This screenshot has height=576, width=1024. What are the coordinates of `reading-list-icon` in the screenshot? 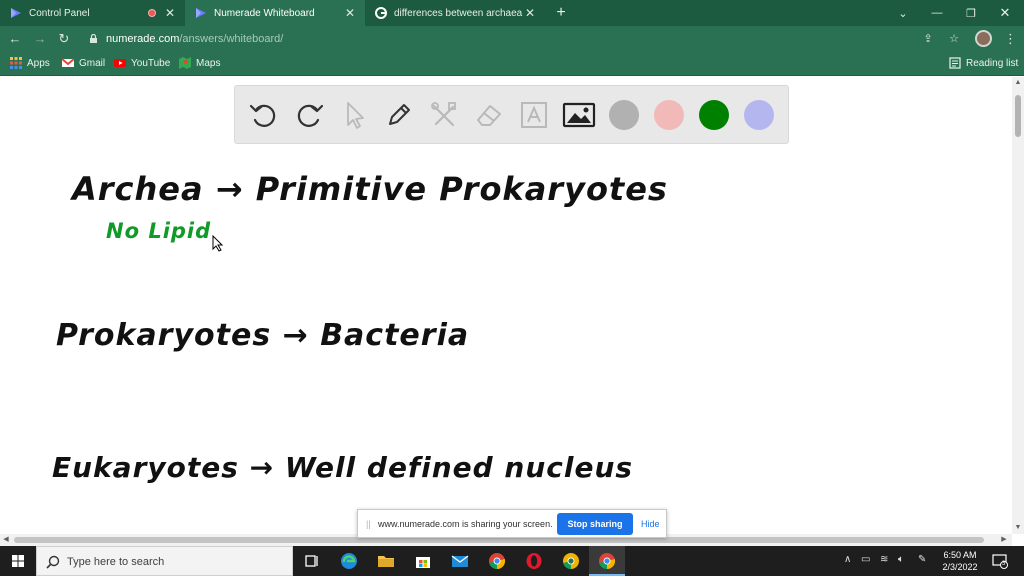 It's located at (955, 63).